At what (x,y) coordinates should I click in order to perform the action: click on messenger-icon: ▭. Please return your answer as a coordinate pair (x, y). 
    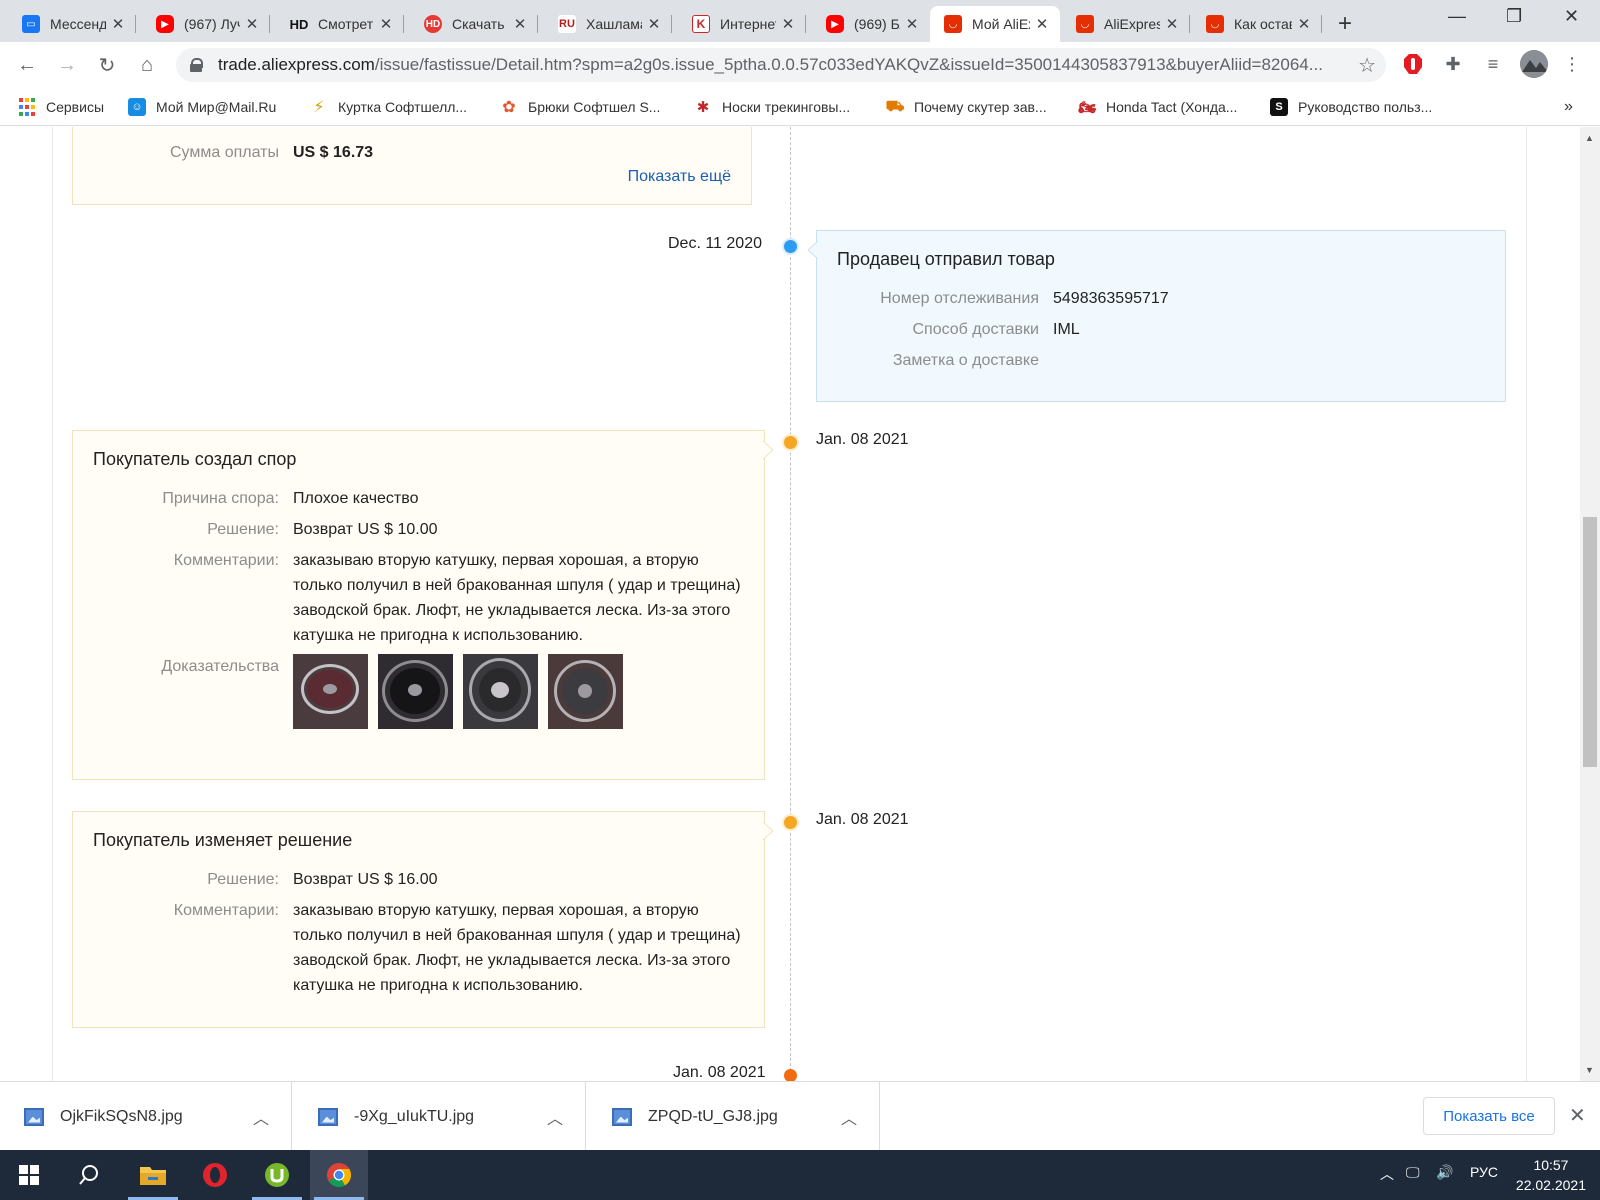
    Looking at the image, I should click on (31, 24).